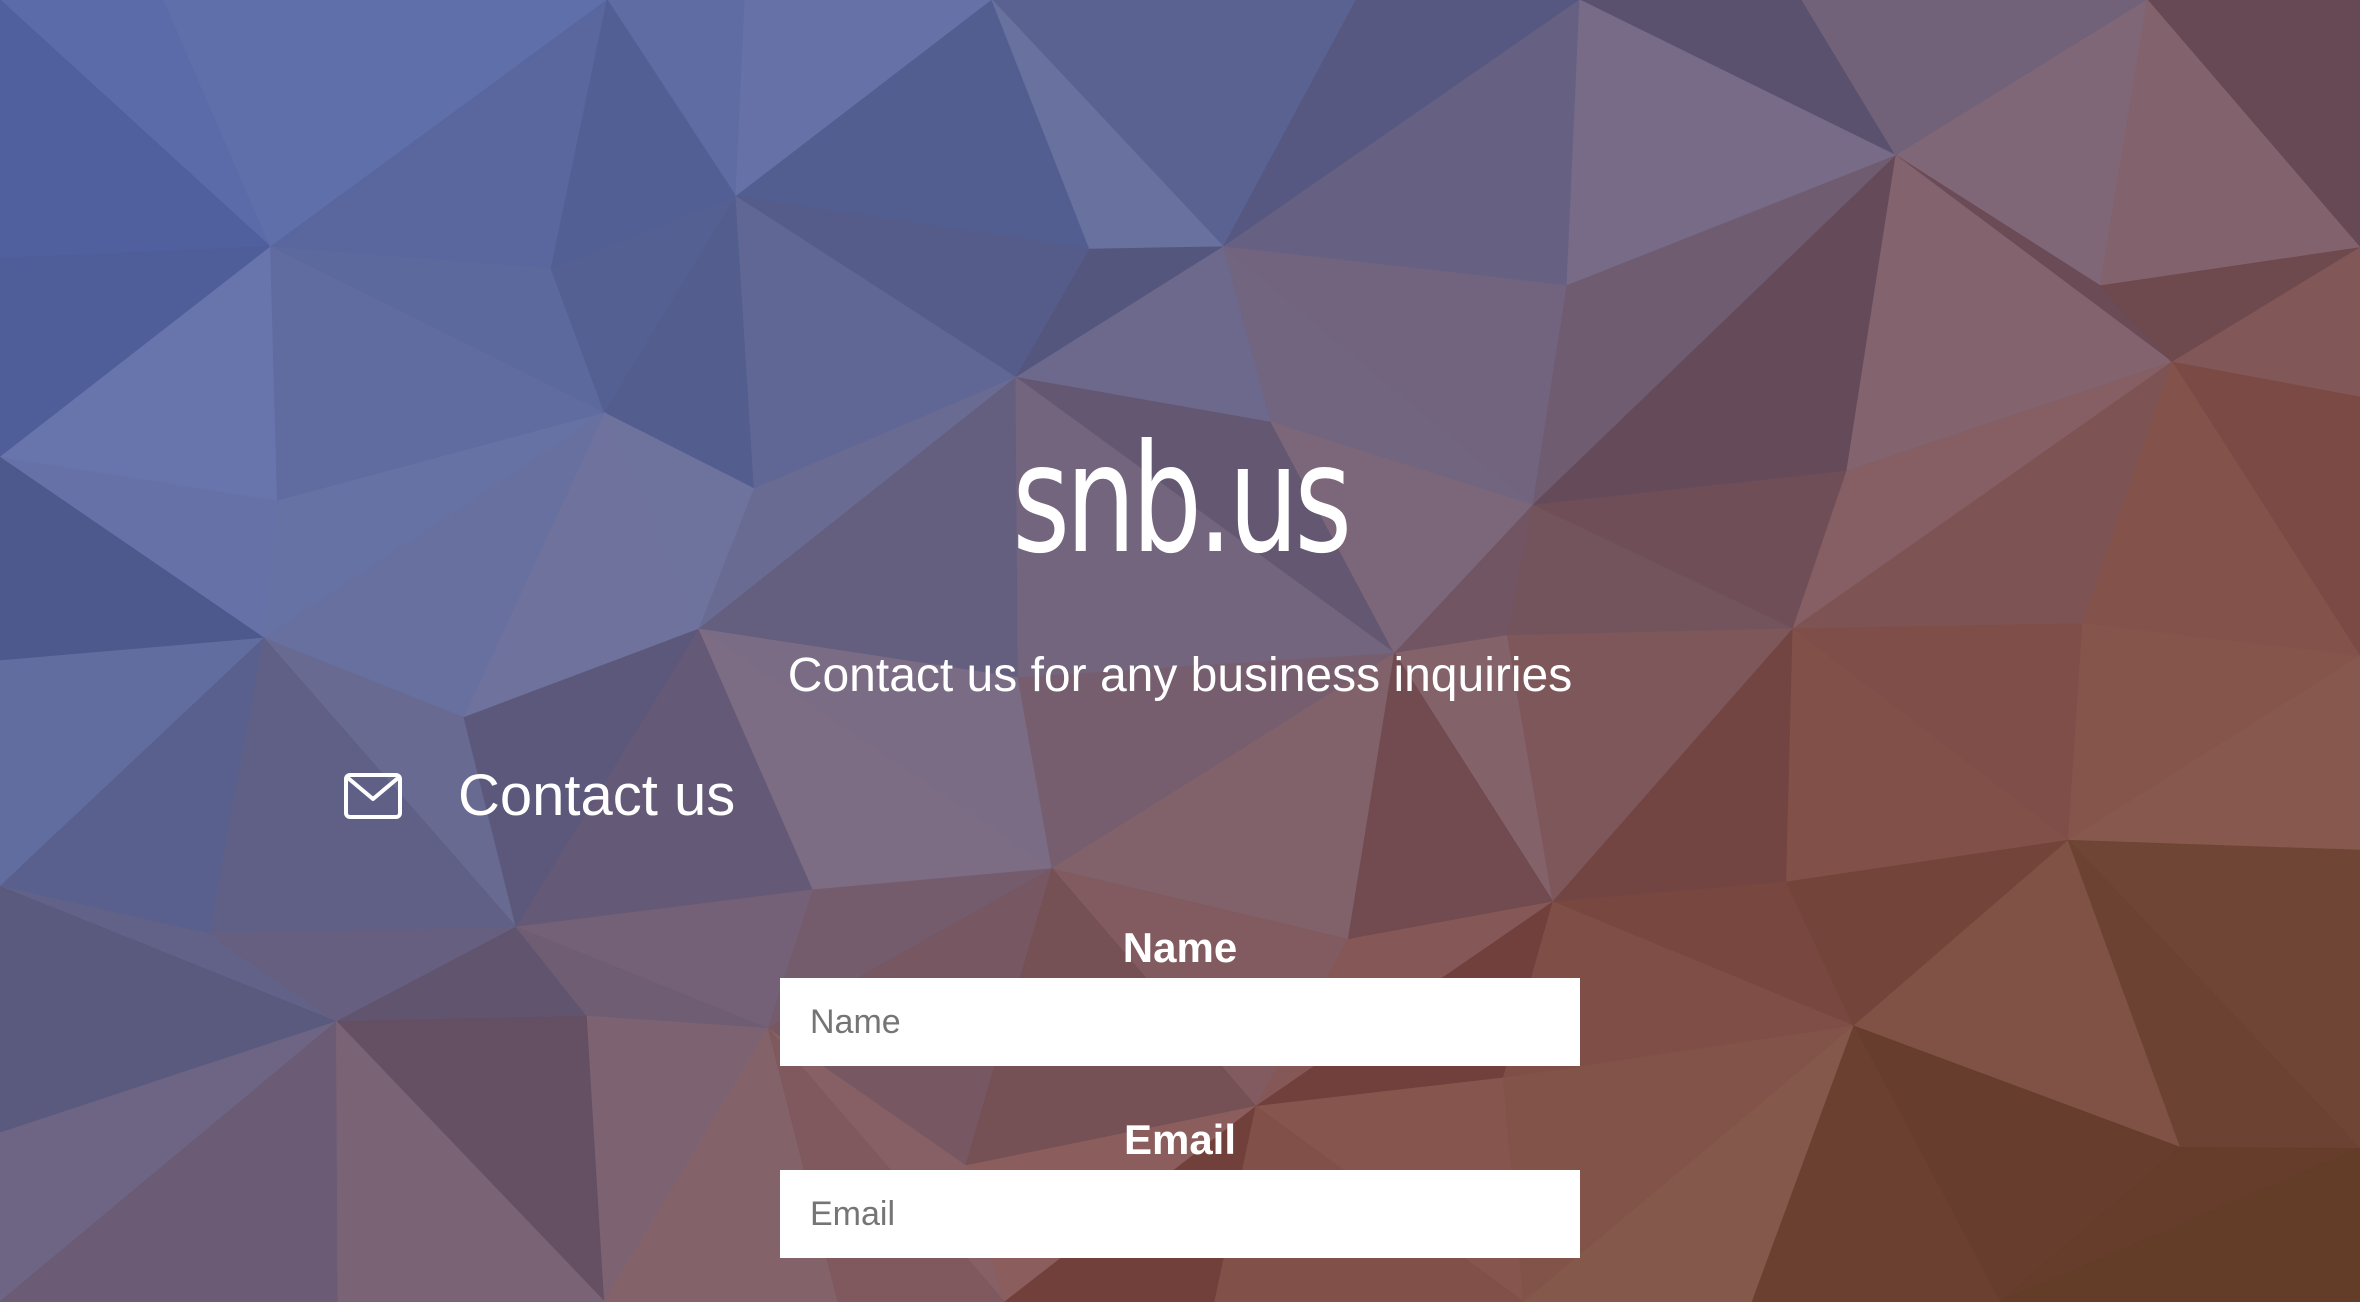  I want to click on name-field, so click(1180, 1022).